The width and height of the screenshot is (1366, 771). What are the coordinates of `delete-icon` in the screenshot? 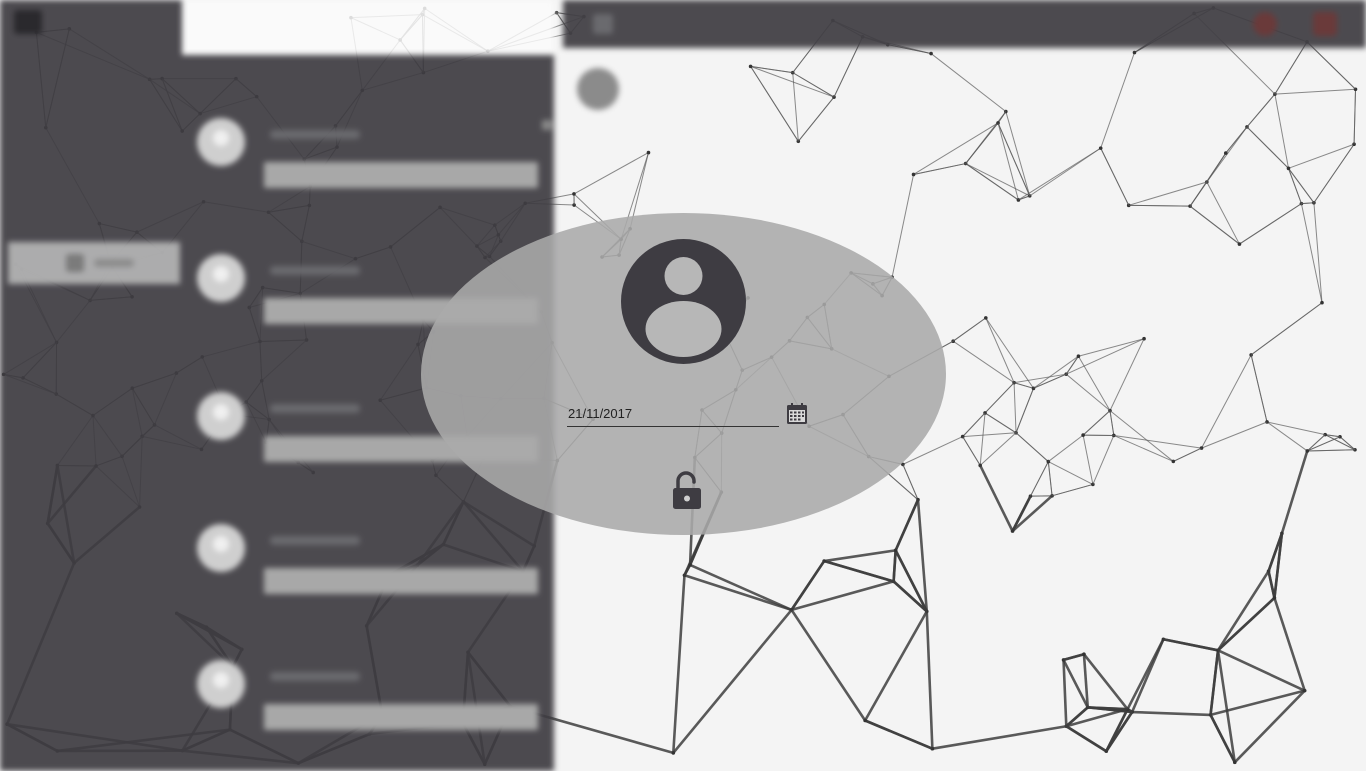 It's located at (1265, 24).